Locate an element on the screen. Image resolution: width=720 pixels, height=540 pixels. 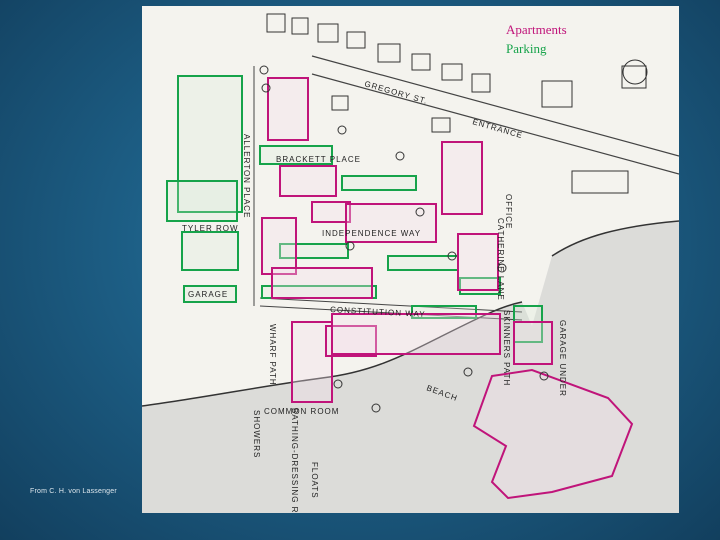
brackett-place-label: BRACKETT PLACE is located at coordinates (318, 159).